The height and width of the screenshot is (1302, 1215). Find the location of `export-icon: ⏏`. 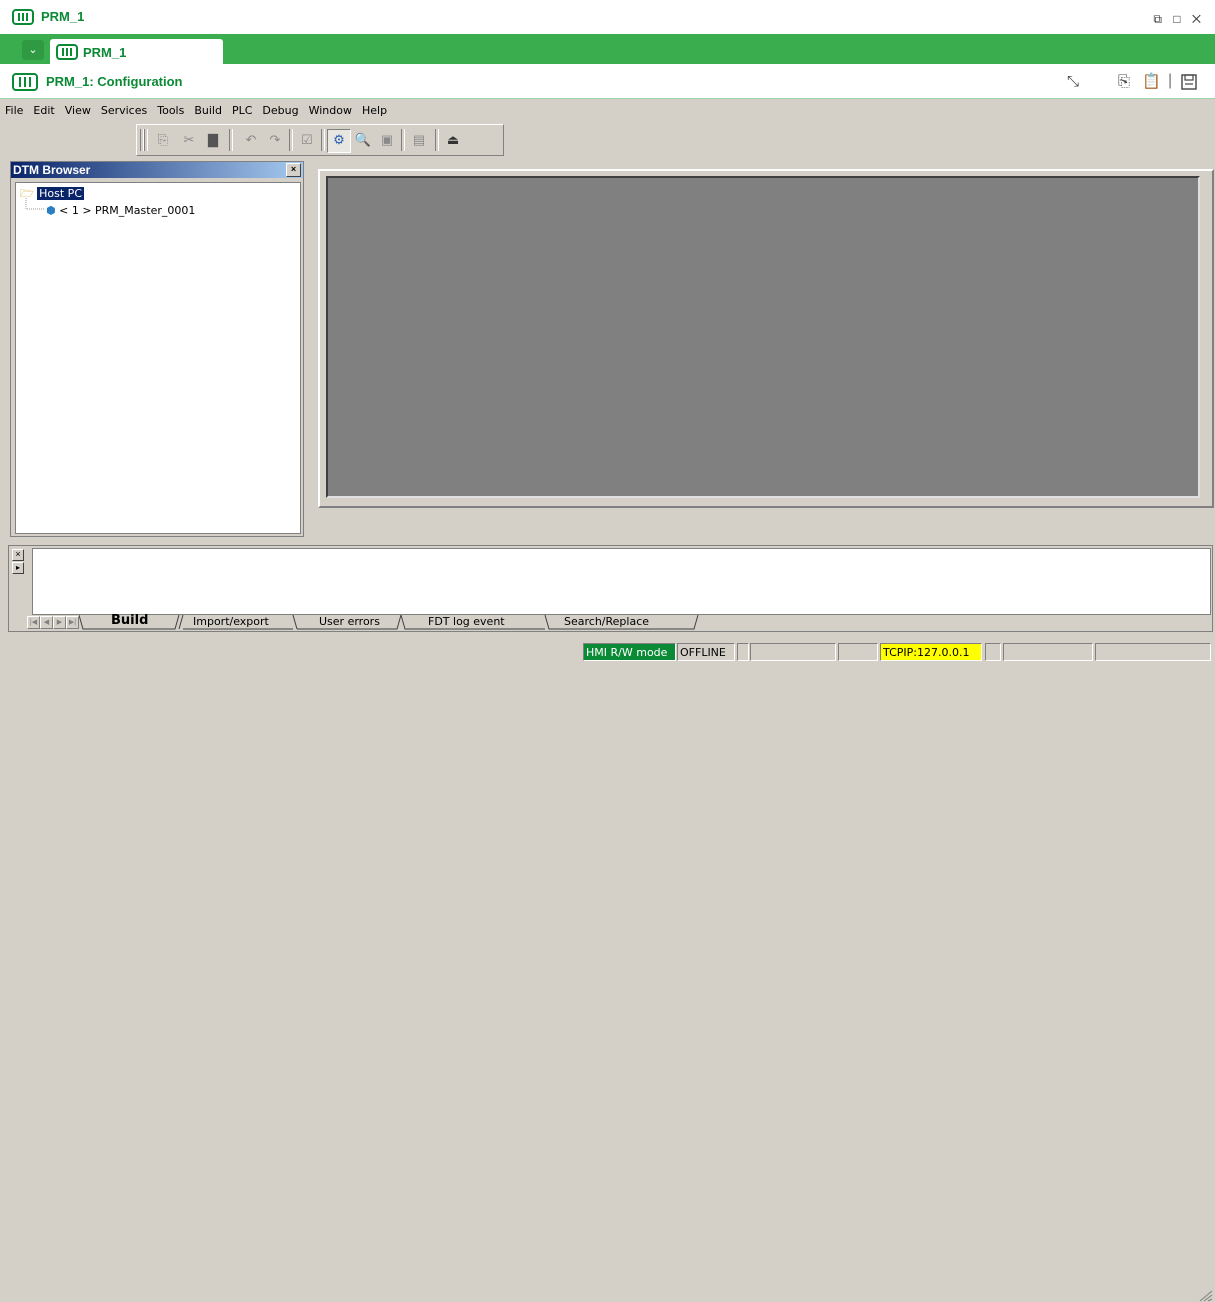

export-icon: ⏏ is located at coordinates (453, 140).